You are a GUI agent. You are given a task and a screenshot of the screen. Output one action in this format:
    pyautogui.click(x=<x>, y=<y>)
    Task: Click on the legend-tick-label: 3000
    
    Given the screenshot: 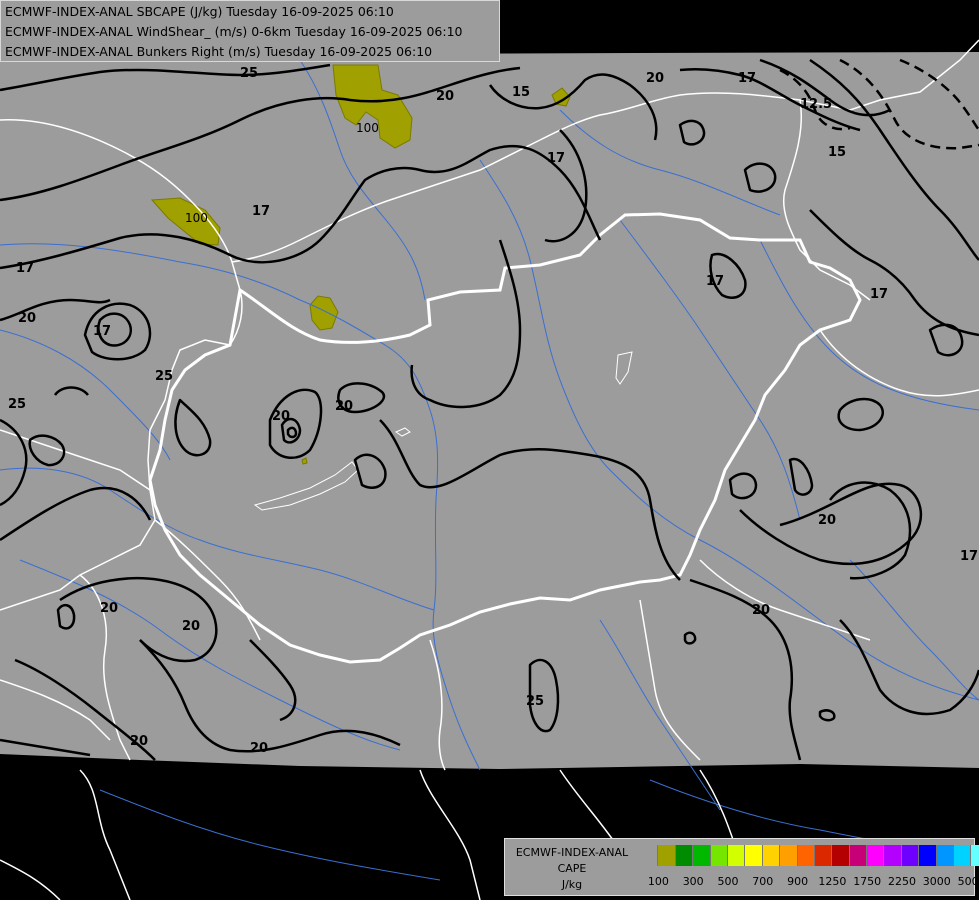 What is the action you would take?
    pyautogui.click(x=936, y=881)
    